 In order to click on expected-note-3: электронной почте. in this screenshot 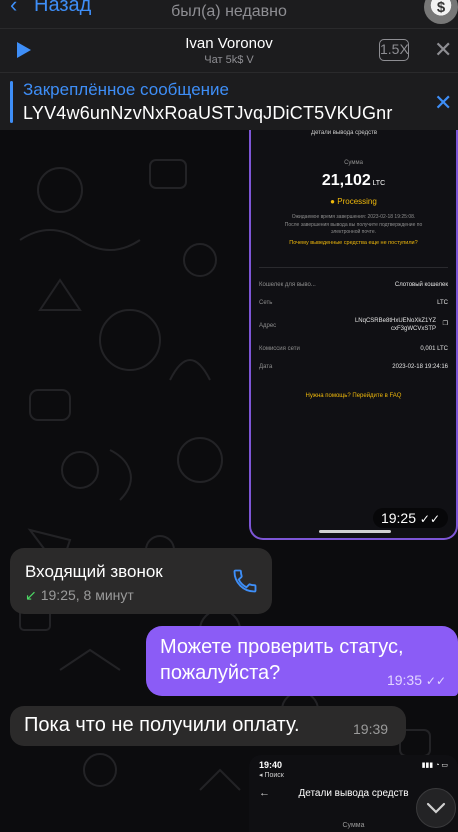, I will do `click(353, 232)`.